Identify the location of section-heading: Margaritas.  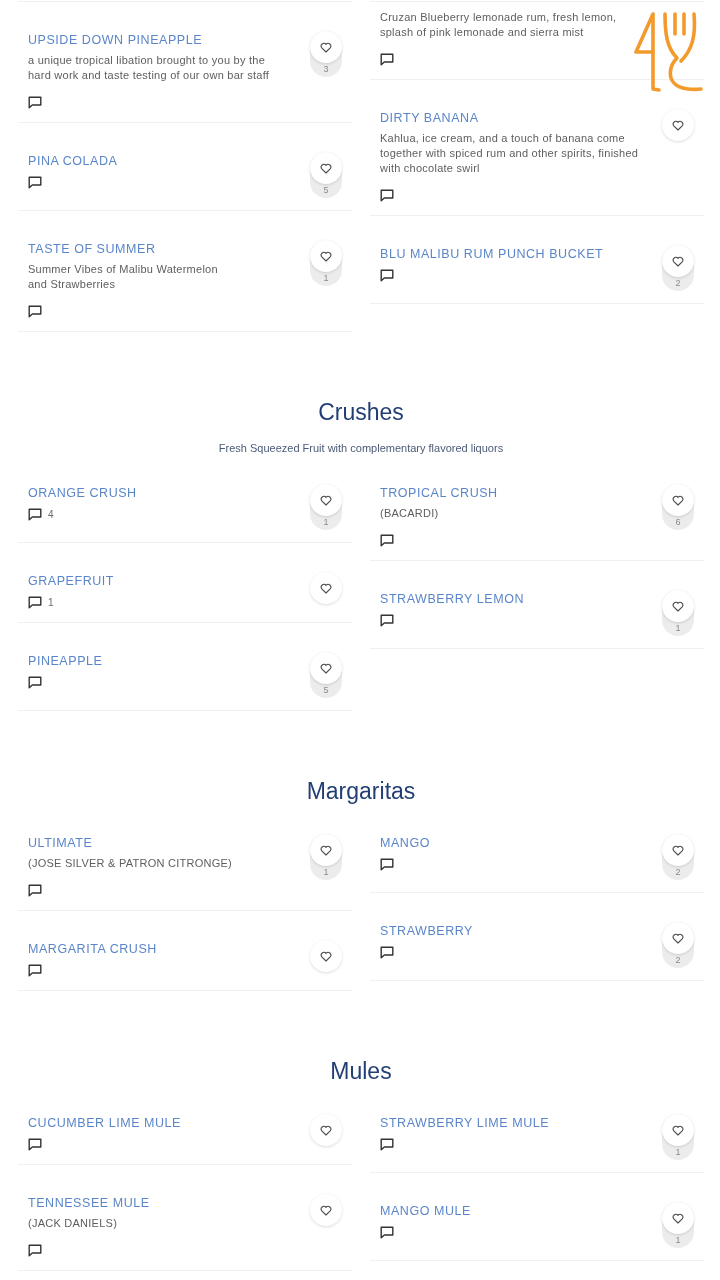
(361, 791).